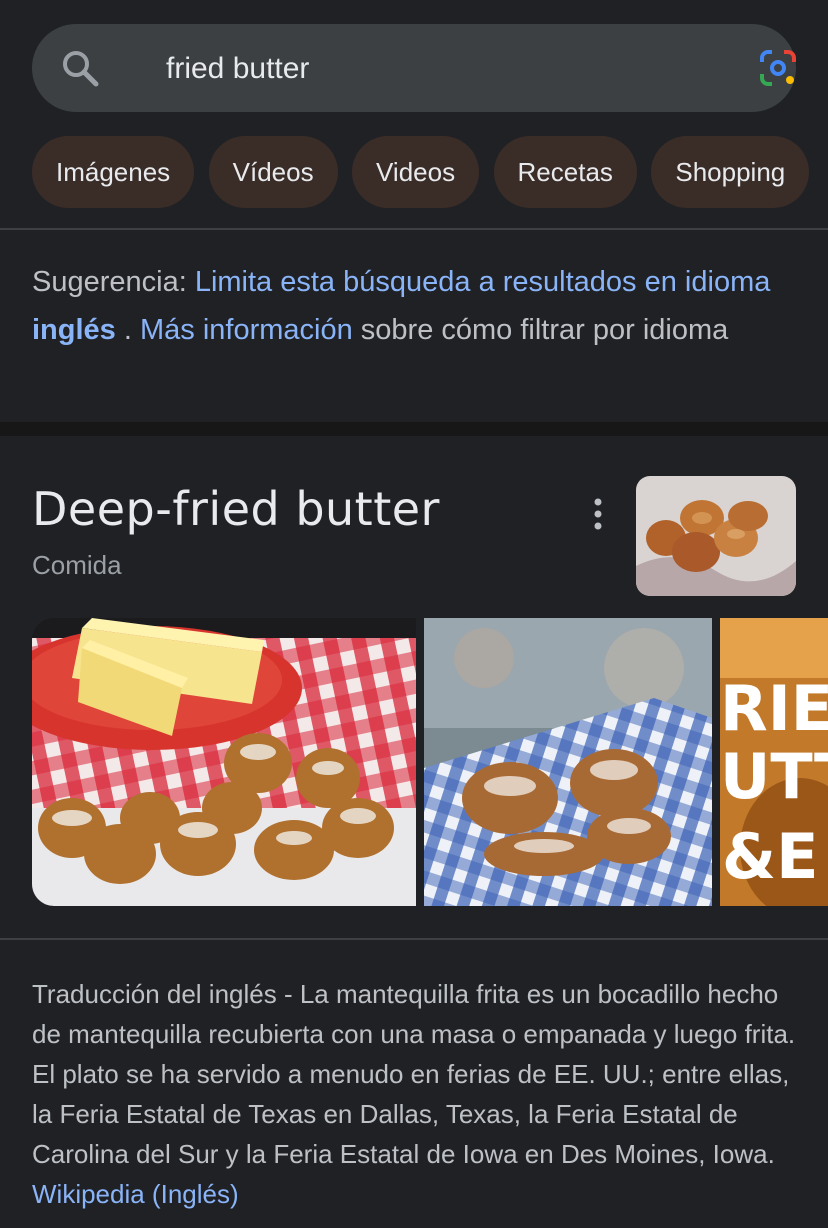 The height and width of the screenshot is (1228, 828). Describe the element at coordinates (246, 330) in the screenshot. I see `more-info-link: Más información` at that location.